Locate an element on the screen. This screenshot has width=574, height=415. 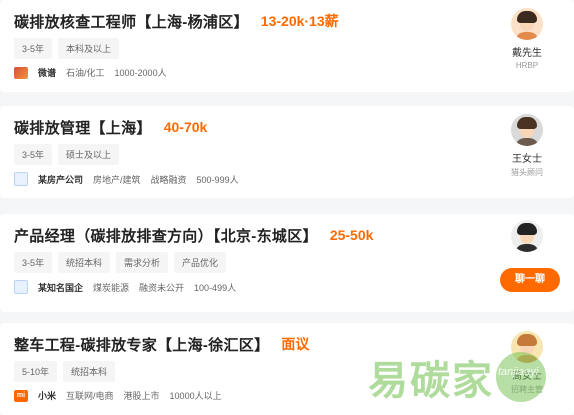
job-tags: 5-10年 统招本科 is located at coordinates (65, 371).